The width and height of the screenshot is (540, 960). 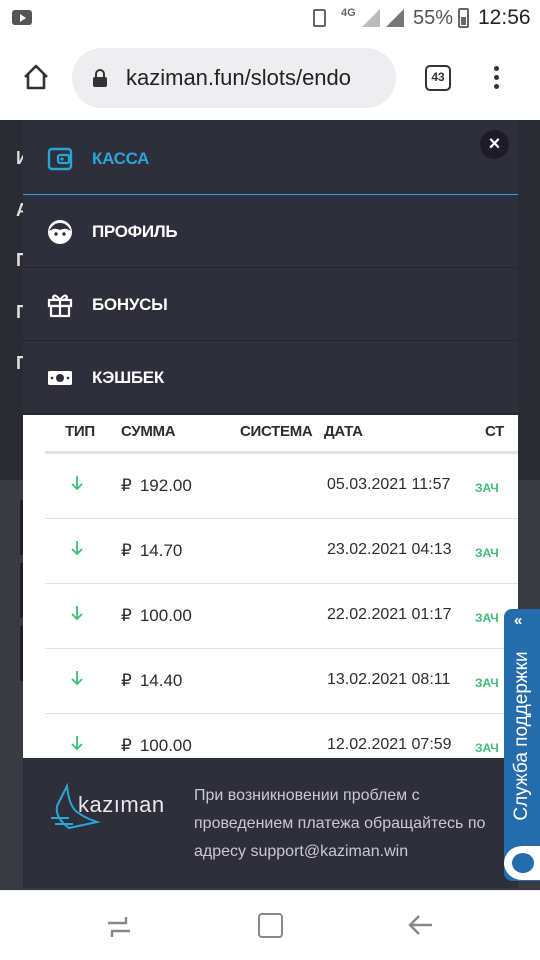 I want to click on support-chevron: «, so click(x=518, y=620).